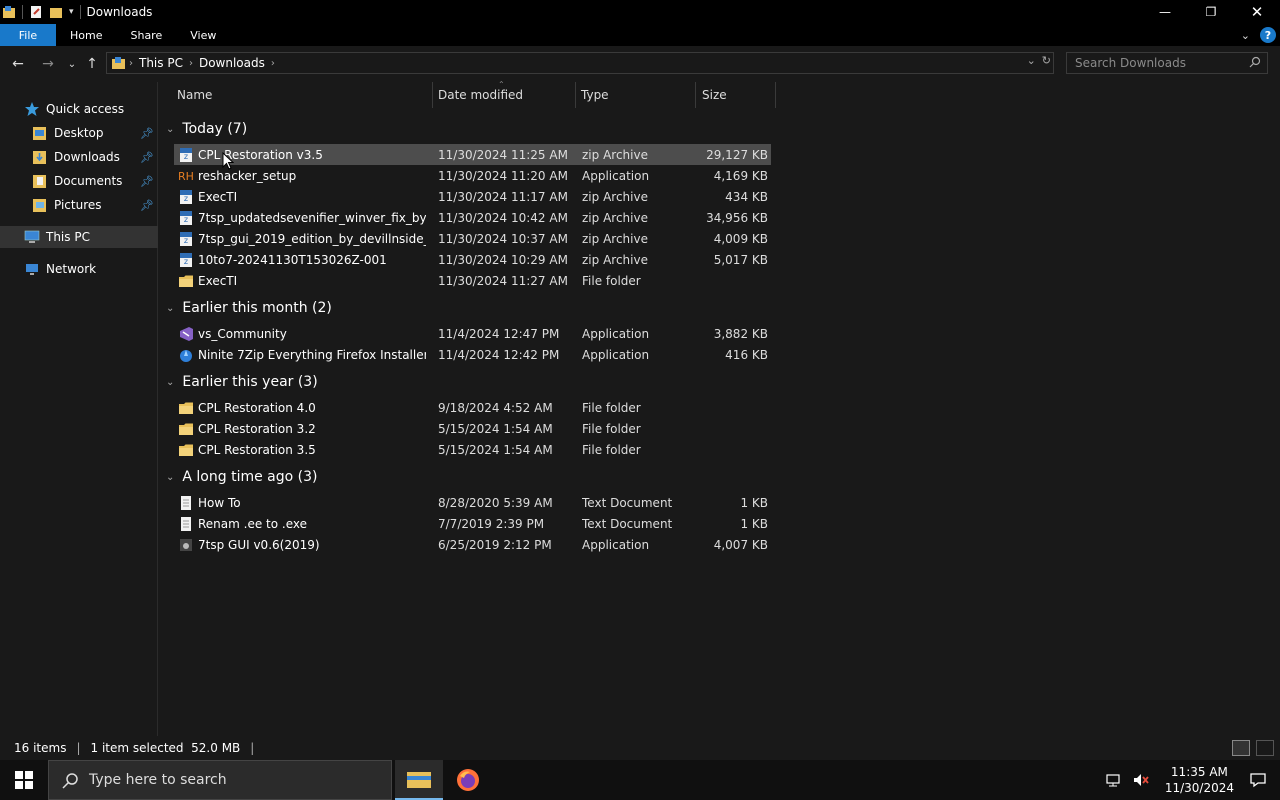 Image resolution: width=1280 pixels, height=800 pixels. What do you see at coordinates (71, 12) in the screenshot?
I see `customize-toolbar-chevron-icon: ▾` at bounding box center [71, 12].